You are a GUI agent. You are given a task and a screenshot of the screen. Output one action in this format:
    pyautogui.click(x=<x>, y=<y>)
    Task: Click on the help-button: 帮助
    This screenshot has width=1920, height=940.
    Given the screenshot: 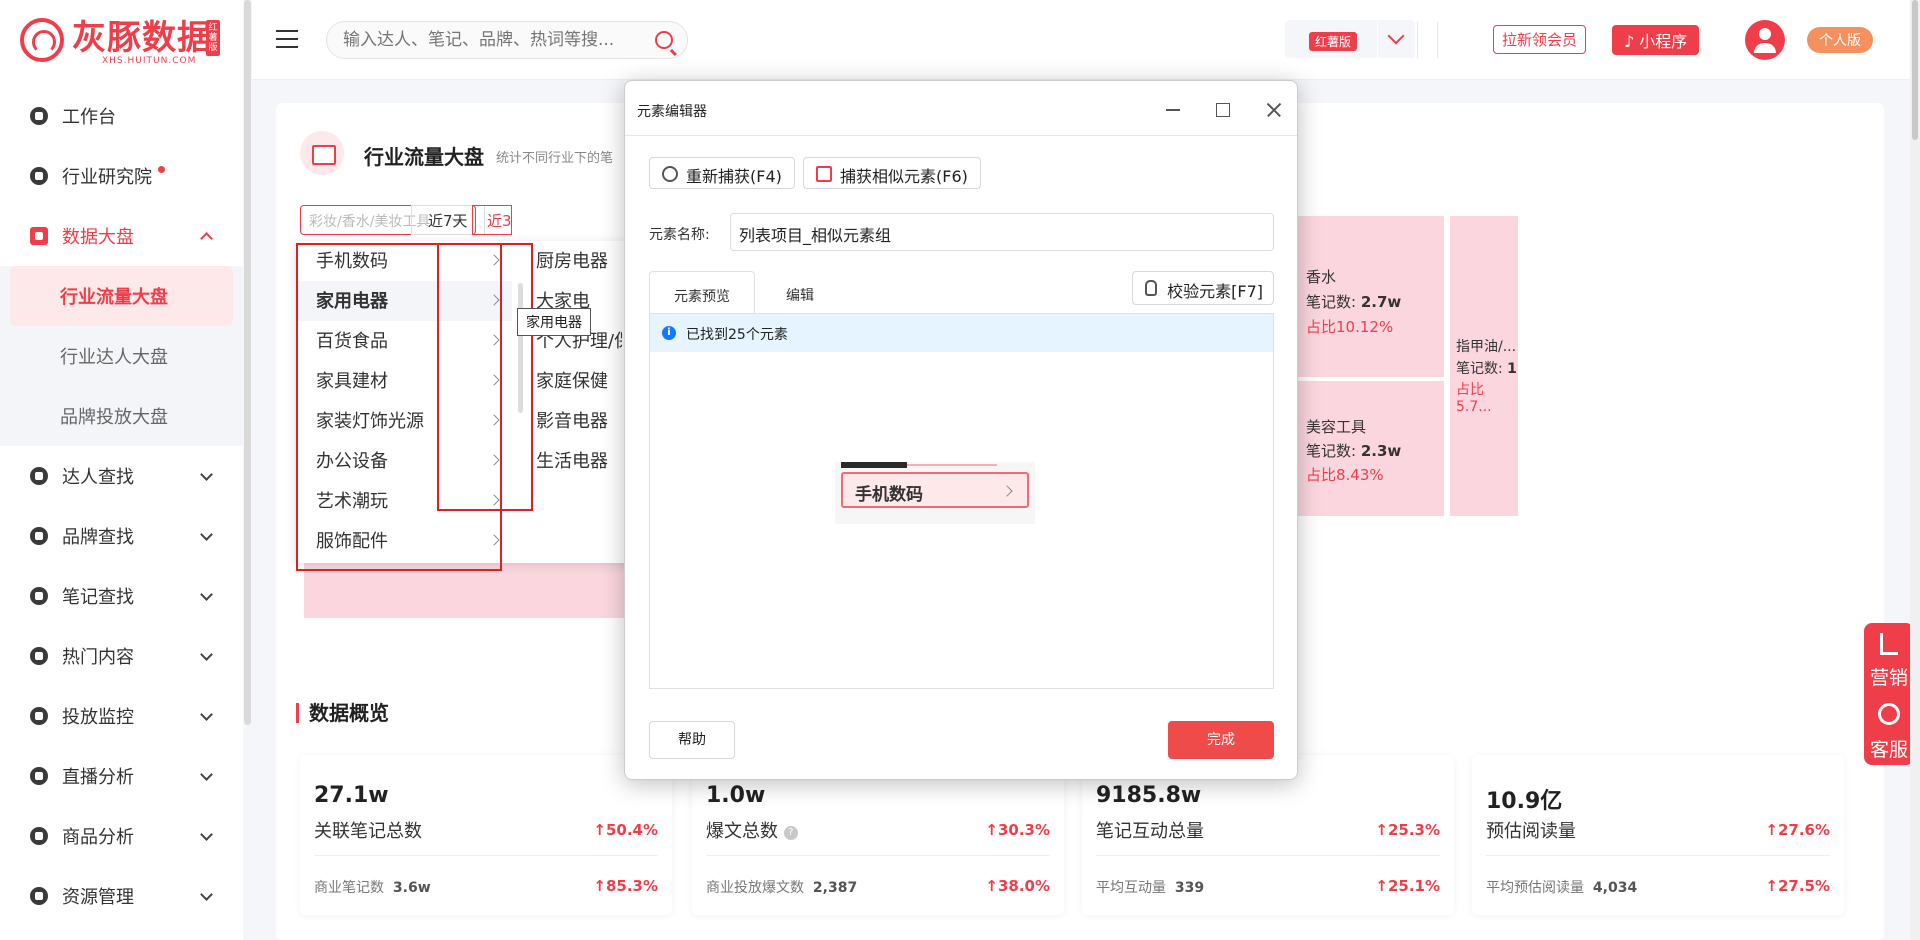 What is the action you would take?
    pyautogui.click(x=692, y=740)
    